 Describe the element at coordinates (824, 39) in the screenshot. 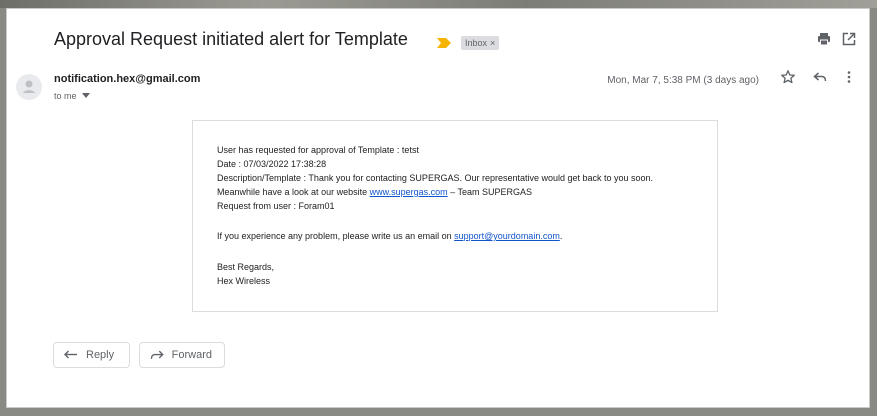

I see `print-icon` at that location.